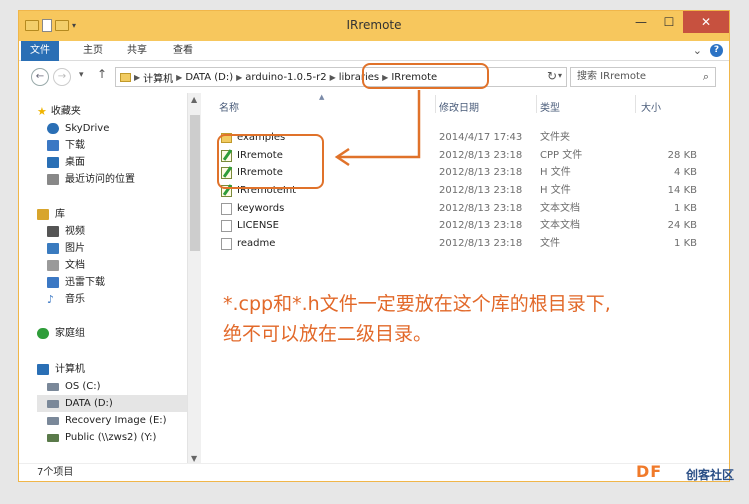 The width and height of the screenshot is (749, 504). What do you see at coordinates (100, 179) in the screenshot?
I see `nav-label: 最近访问的位置` at bounding box center [100, 179].